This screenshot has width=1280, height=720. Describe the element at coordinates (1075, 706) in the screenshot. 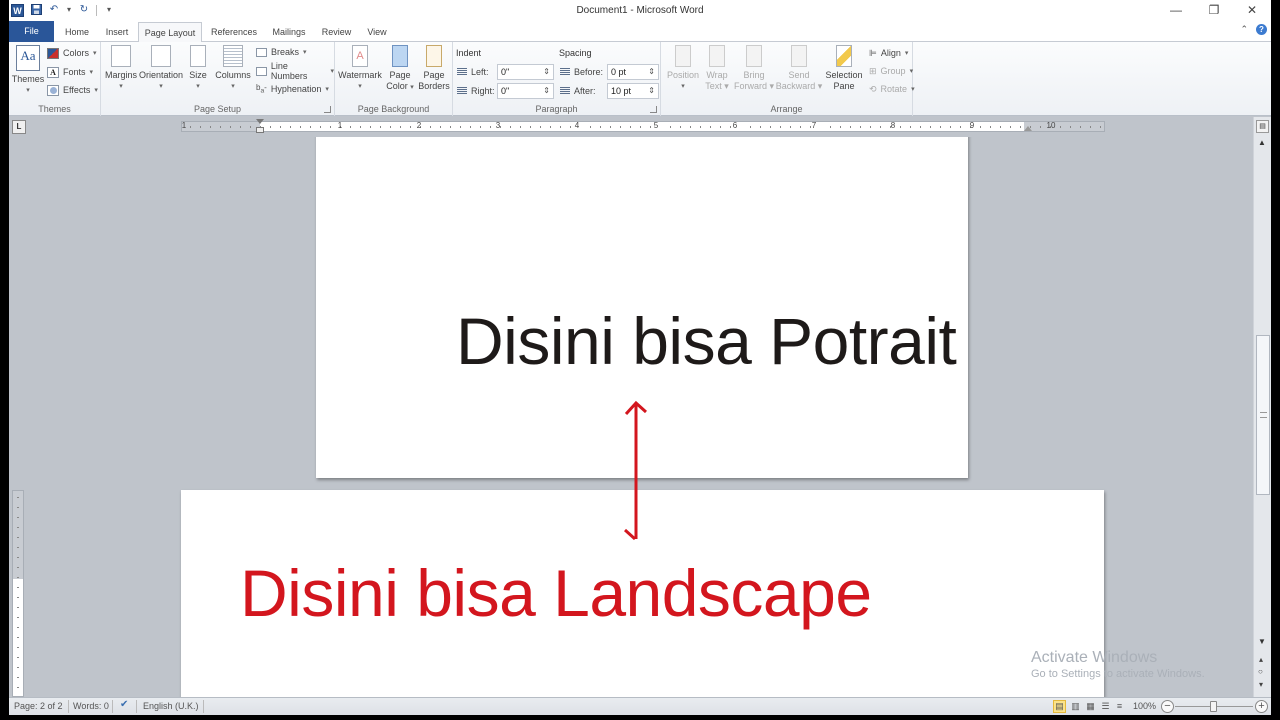

I see `full-screen-reading-view-icon: ▥` at that location.